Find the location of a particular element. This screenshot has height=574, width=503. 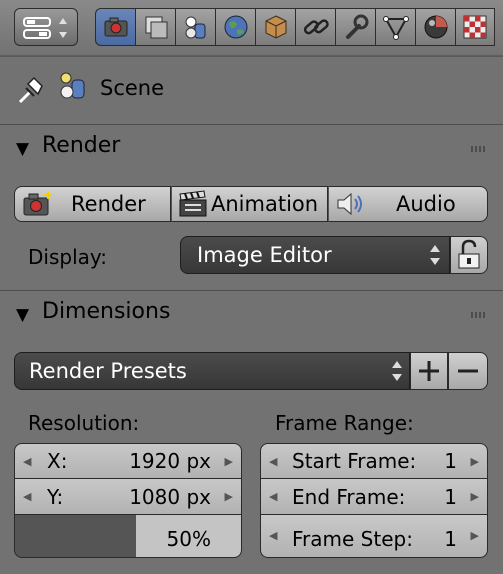

animation-button: Animation is located at coordinates (249, 204).